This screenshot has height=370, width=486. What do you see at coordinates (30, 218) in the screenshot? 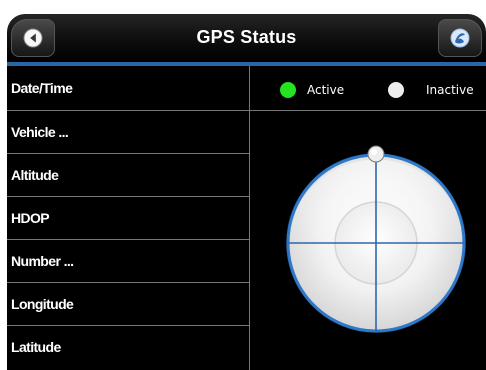
I see `status-label: HDOP` at bounding box center [30, 218].